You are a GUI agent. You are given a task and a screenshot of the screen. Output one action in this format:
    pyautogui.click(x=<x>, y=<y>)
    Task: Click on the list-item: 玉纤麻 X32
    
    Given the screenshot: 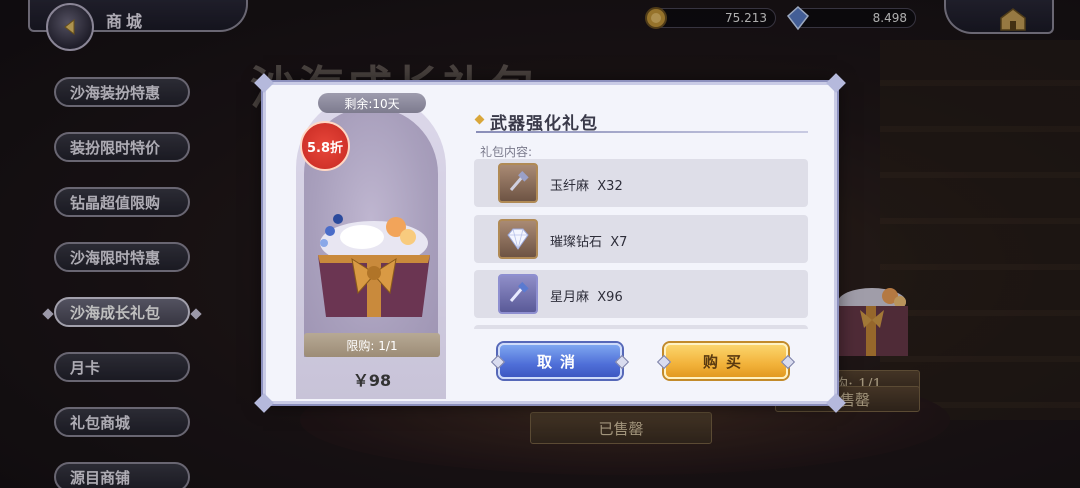 What is the action you would take?
    pyautogui.click(x=641, y=183)
    